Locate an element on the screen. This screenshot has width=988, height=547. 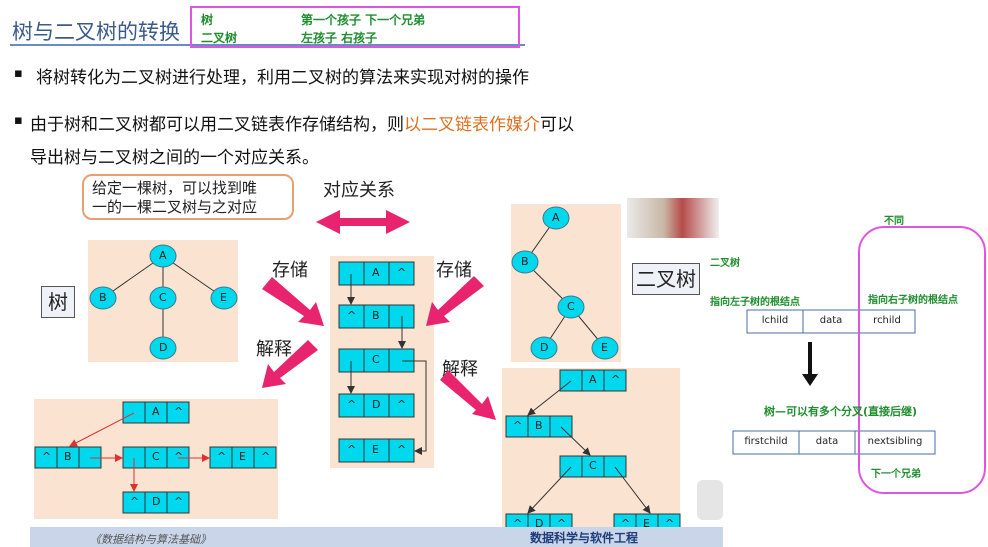
middle-list-a: A is located at coordinates (376, 272).